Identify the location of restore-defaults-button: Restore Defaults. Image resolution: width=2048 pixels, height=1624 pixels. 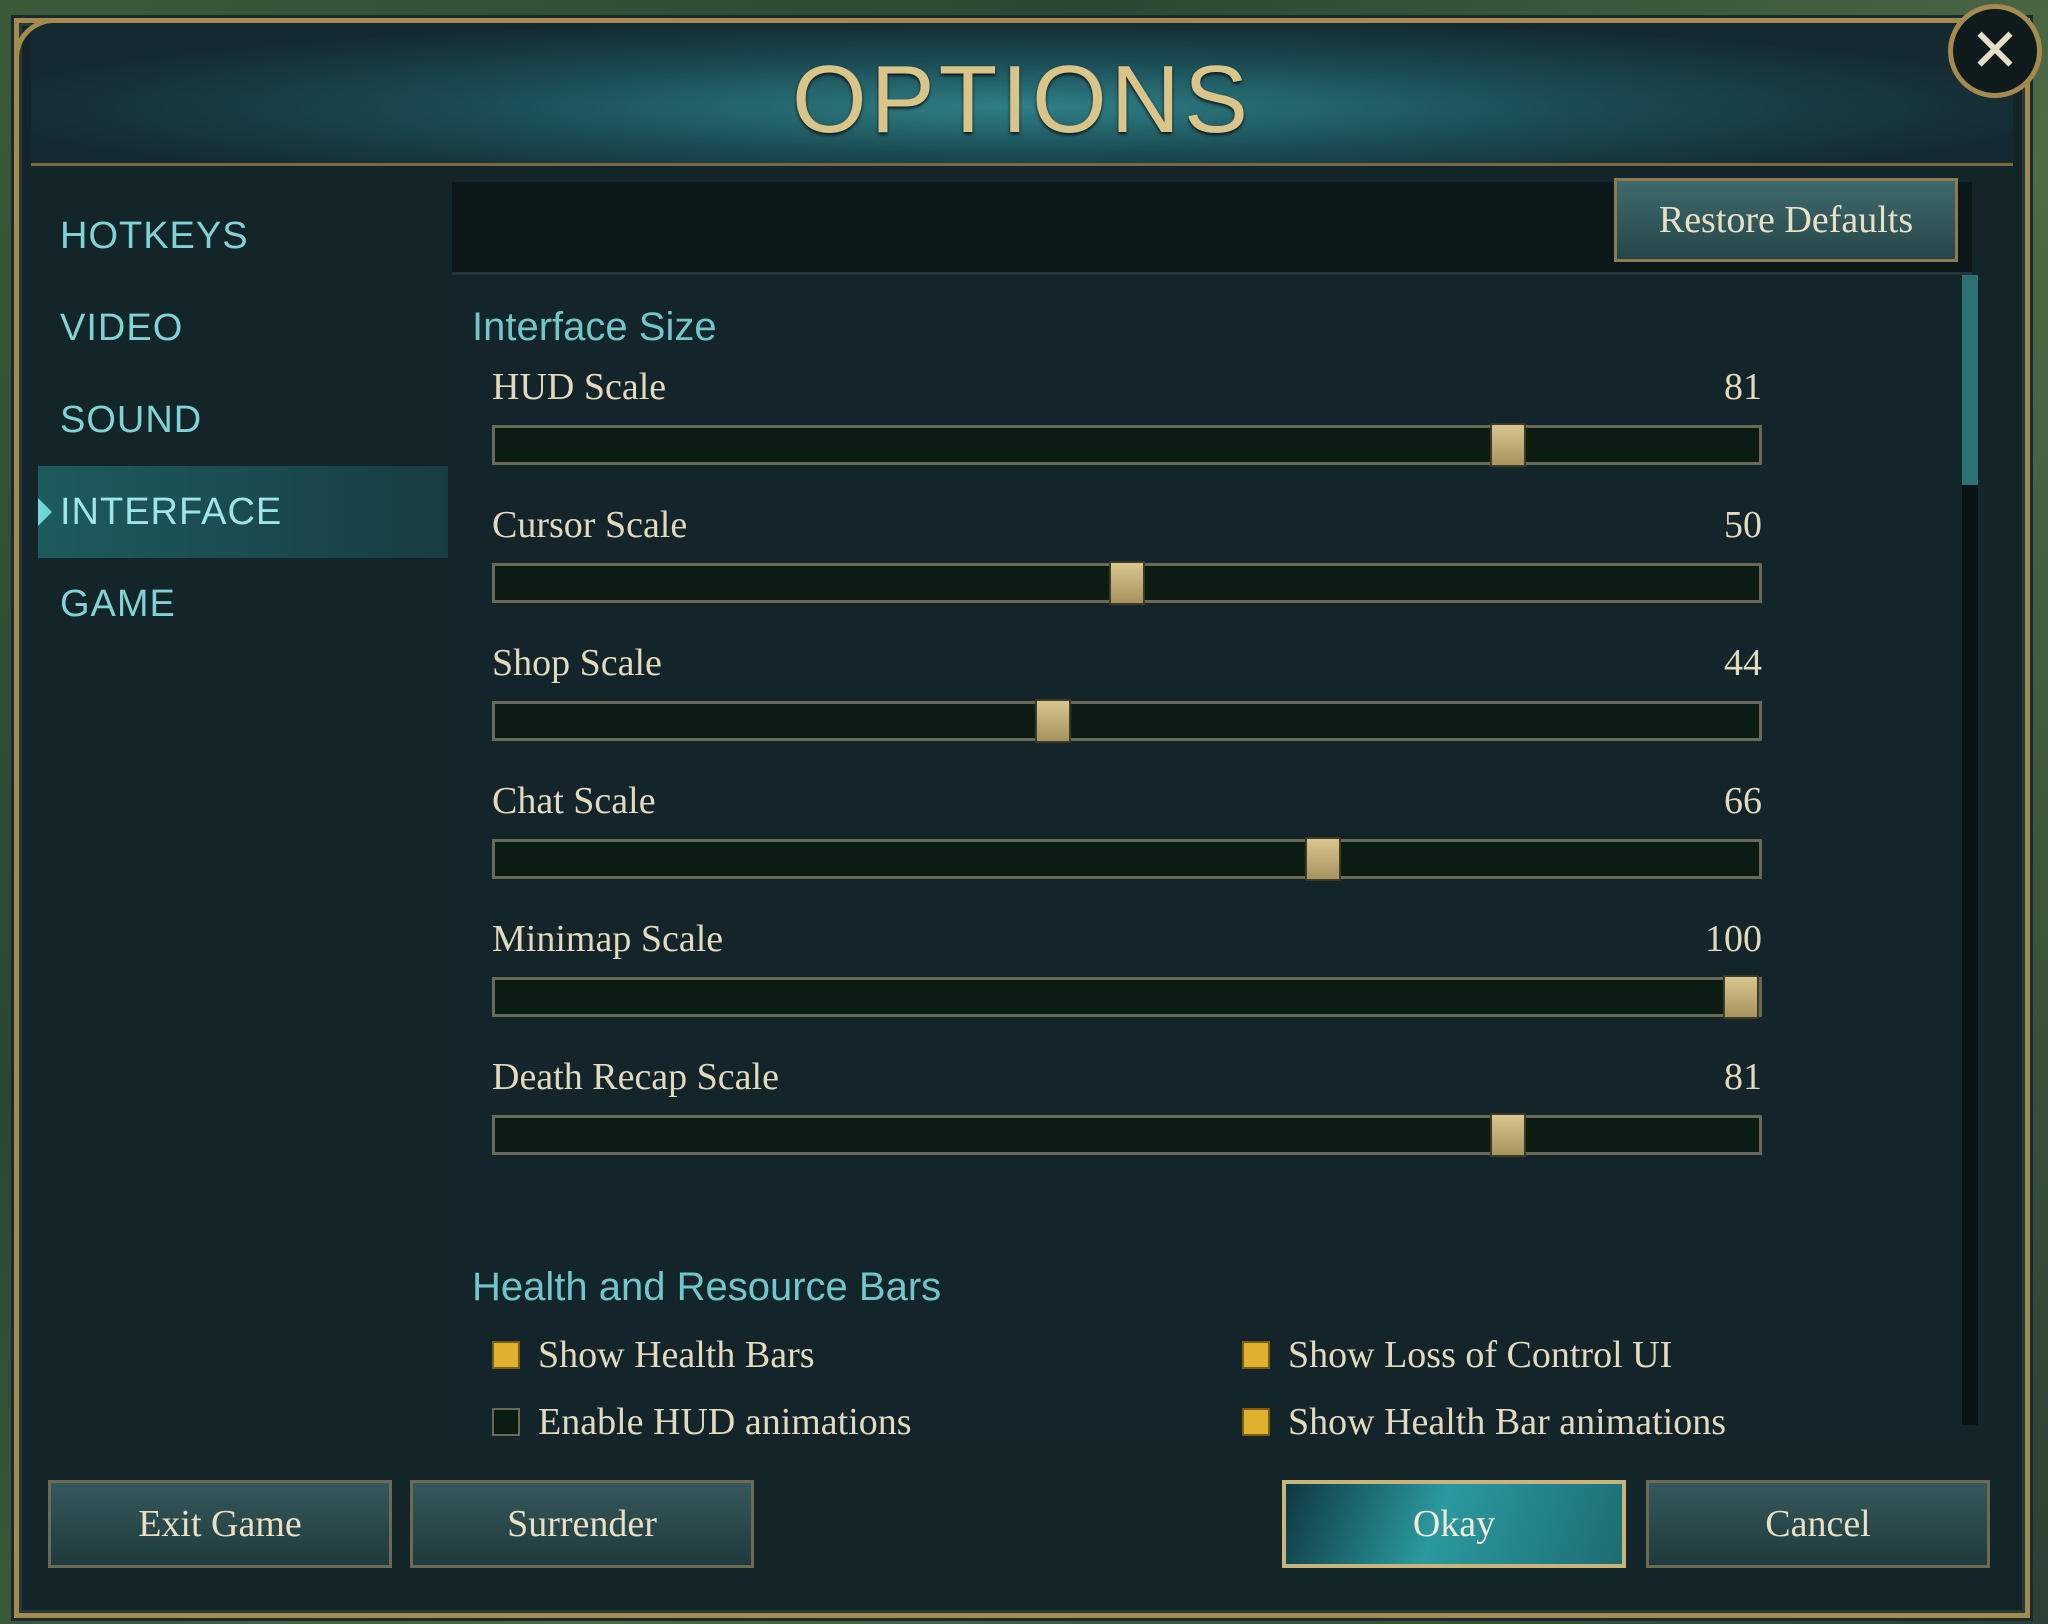
(1786, 220).